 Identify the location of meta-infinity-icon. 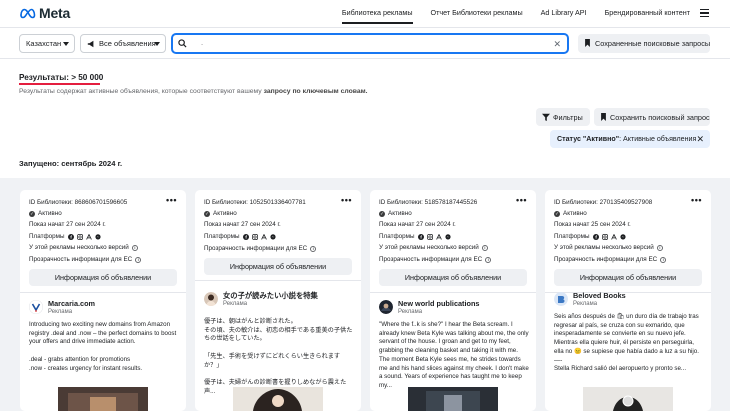
(28, 13).